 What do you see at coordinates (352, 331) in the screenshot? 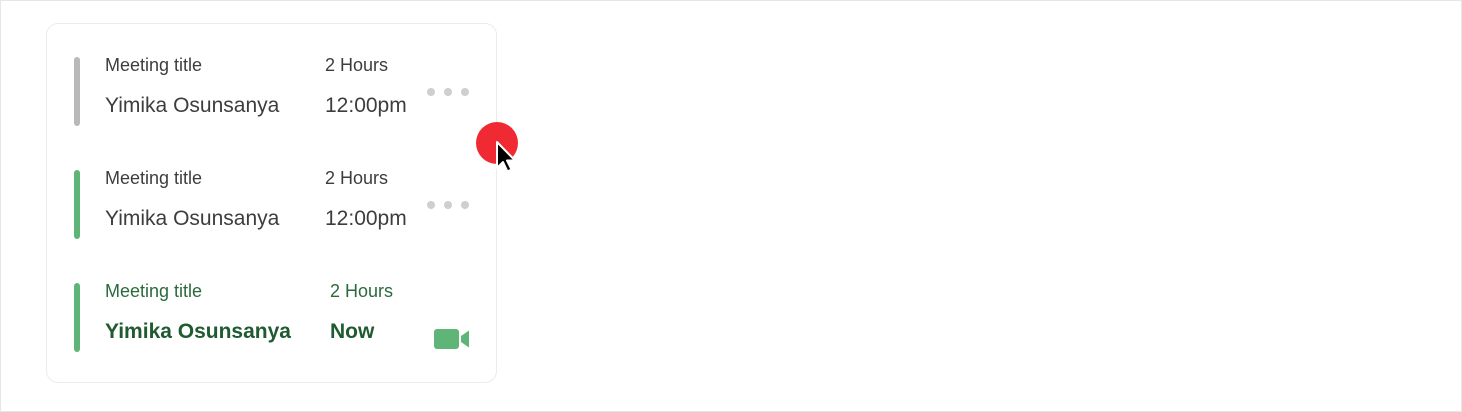
I see `meeting-time: Now` at bounding box center [352, 331].